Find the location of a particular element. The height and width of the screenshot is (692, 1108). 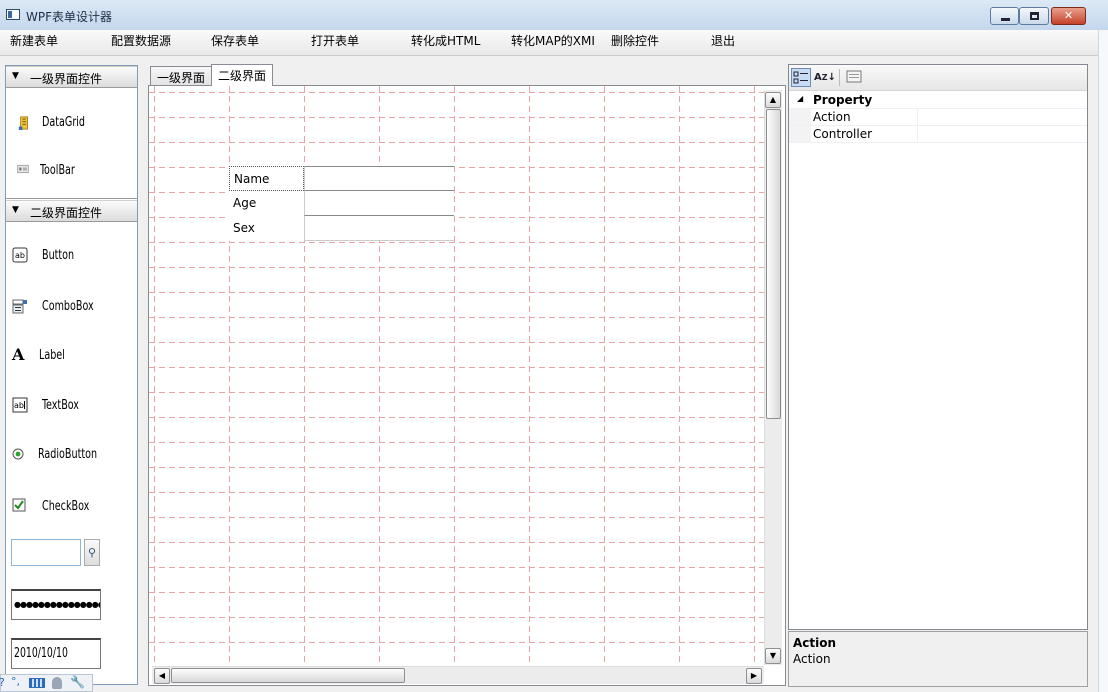

window-title: WPF表单设计器 is located at coordinates (69, 17).